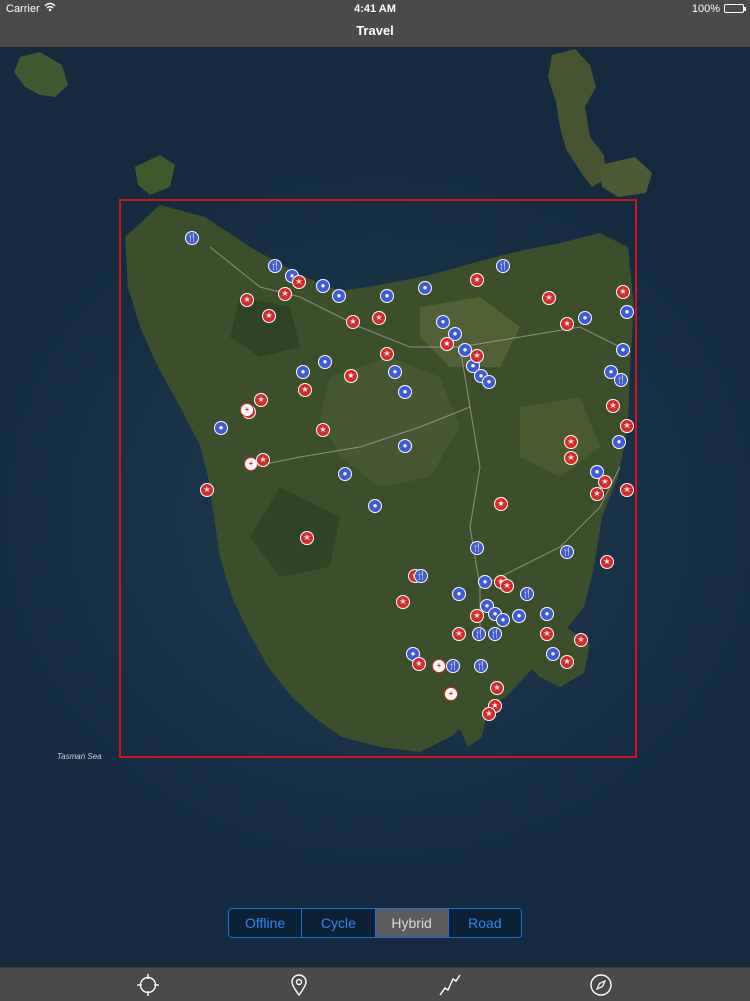 The height and width of the screenshot is (1001, 750). What do you see at coordinates (601, 985) in the screenshot?
I see `compass-icon` at bounding box center [601, 985].